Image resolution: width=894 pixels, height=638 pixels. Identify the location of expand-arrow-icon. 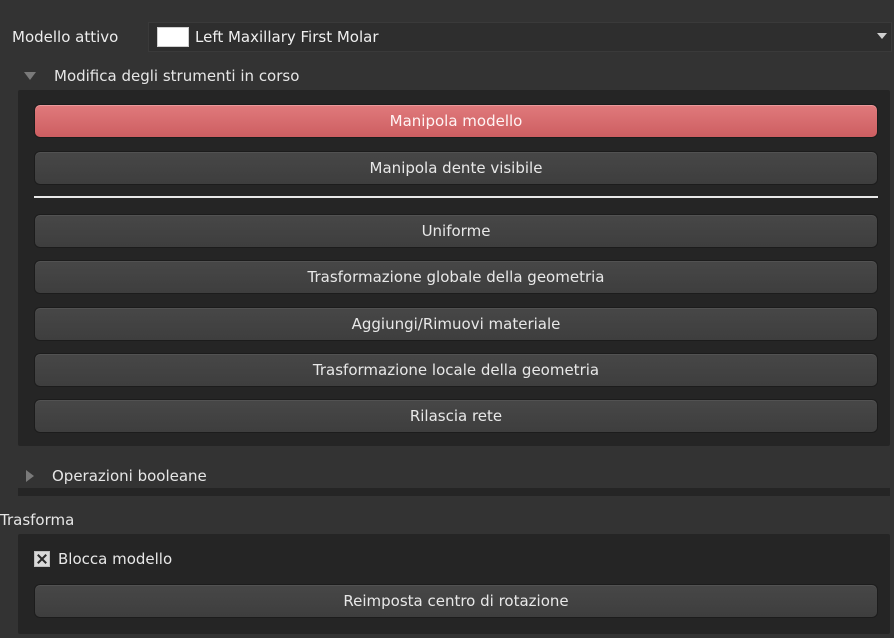
(30, 76).